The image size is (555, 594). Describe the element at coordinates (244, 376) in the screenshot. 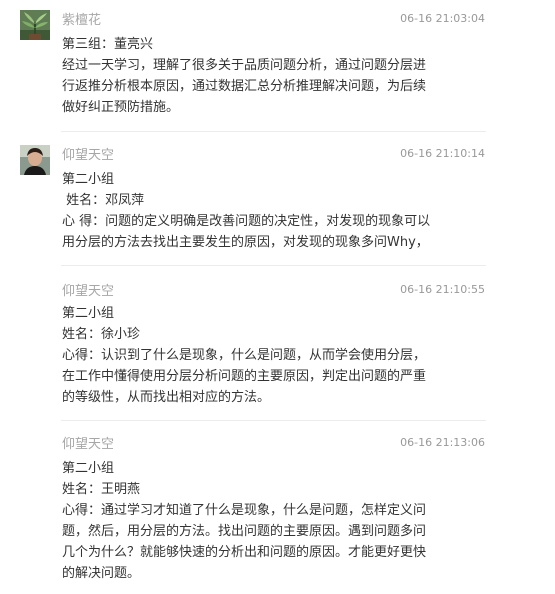

I see `comment-line: 在工作中懂得使用分层分析问题的主要原因，判定出问题的严重` at that location.